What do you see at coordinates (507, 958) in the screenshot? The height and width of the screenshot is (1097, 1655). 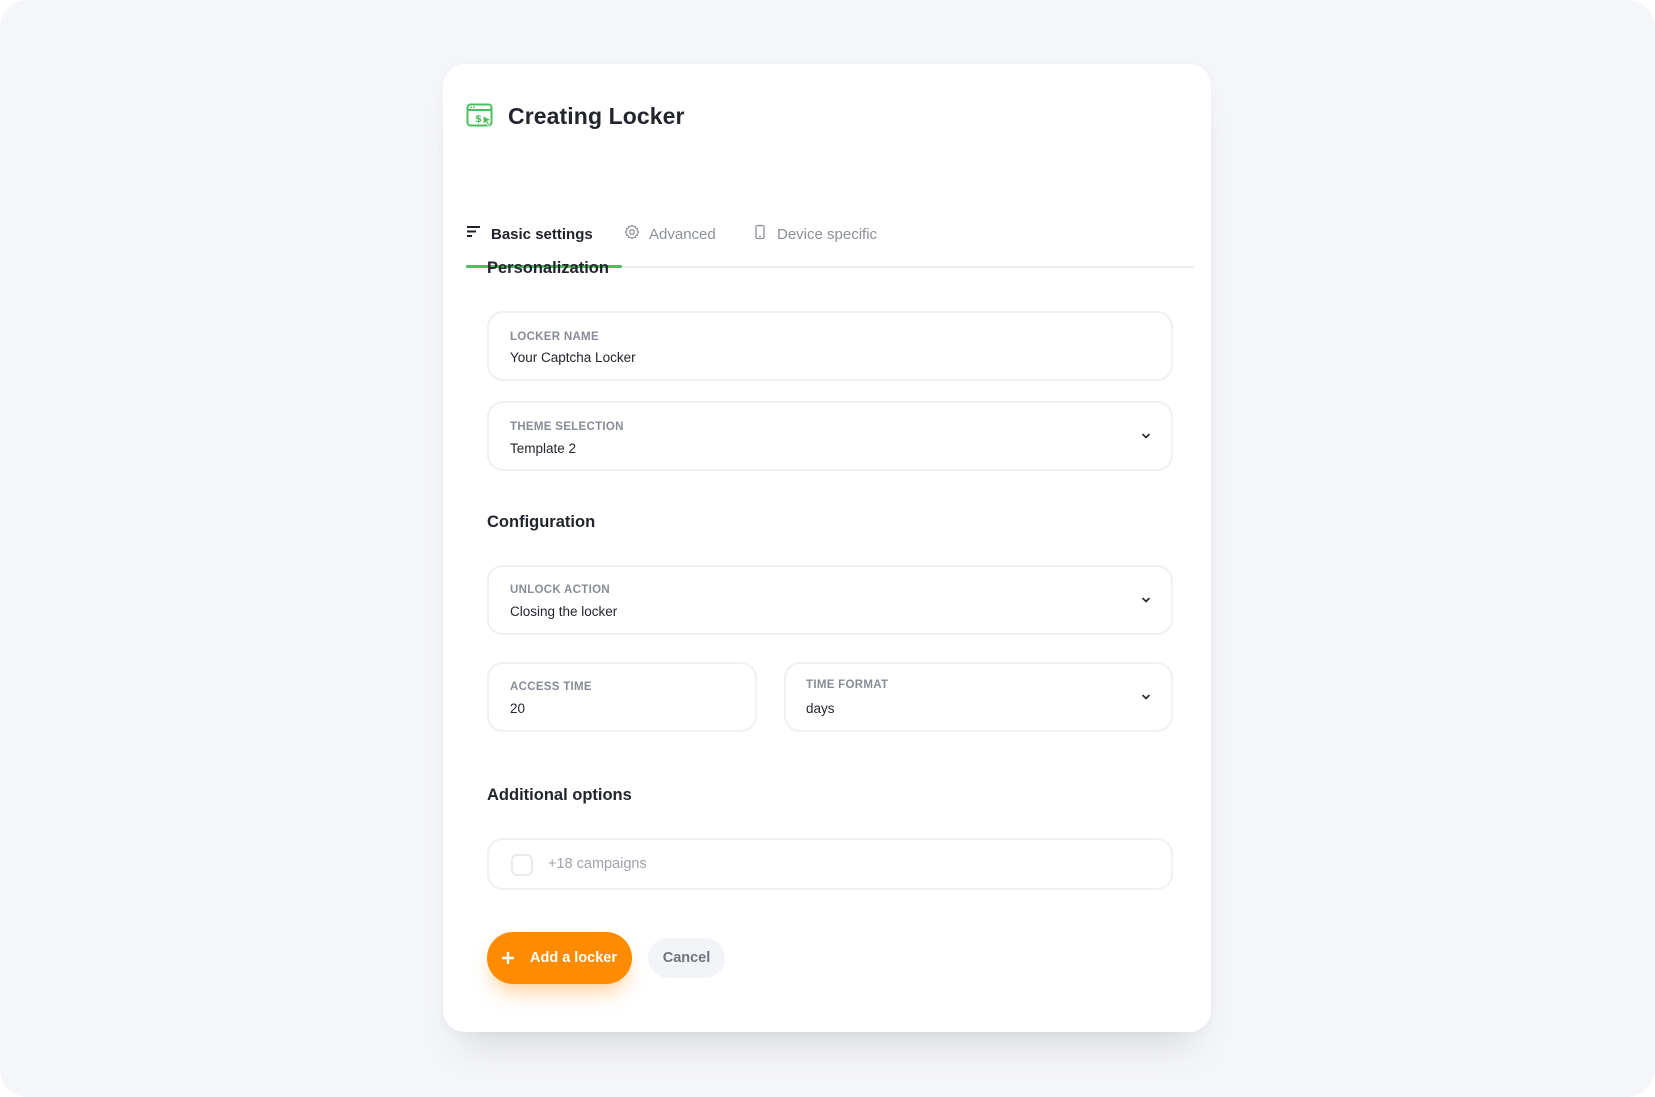 I see `plus-icon` at bounding box center [507, 958].